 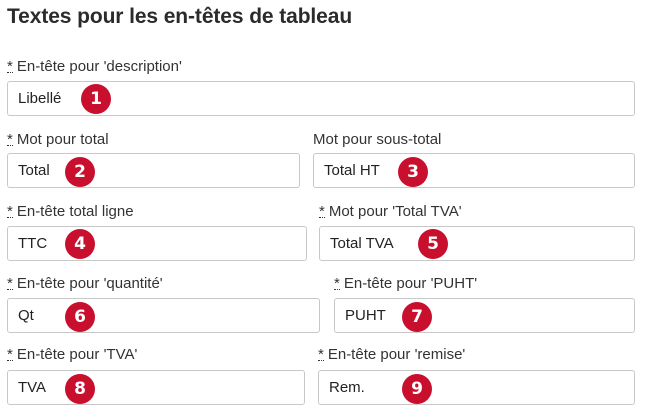 I want to click on callout-badge-4: 4, so click(x=80, y=244).